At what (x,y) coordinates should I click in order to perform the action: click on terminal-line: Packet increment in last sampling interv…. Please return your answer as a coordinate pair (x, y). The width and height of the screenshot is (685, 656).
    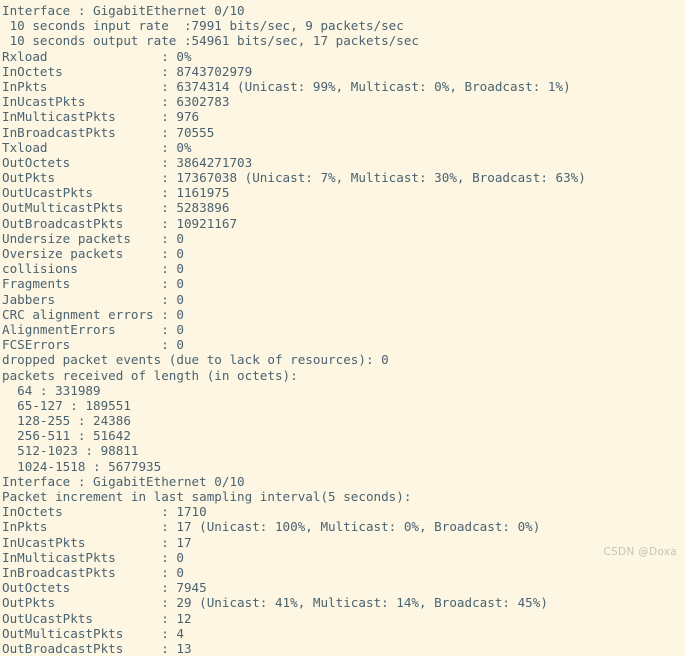
    Looking at the image, I should click on (207, 496).